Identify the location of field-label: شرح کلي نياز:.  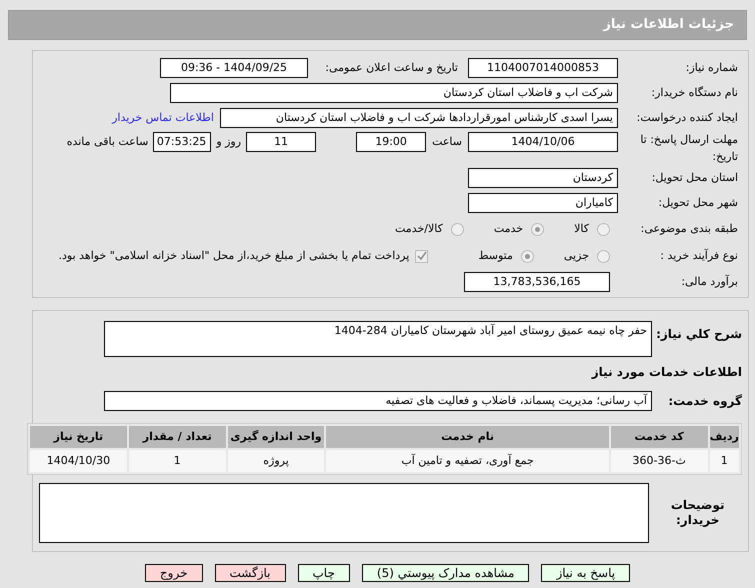
(698, 334).